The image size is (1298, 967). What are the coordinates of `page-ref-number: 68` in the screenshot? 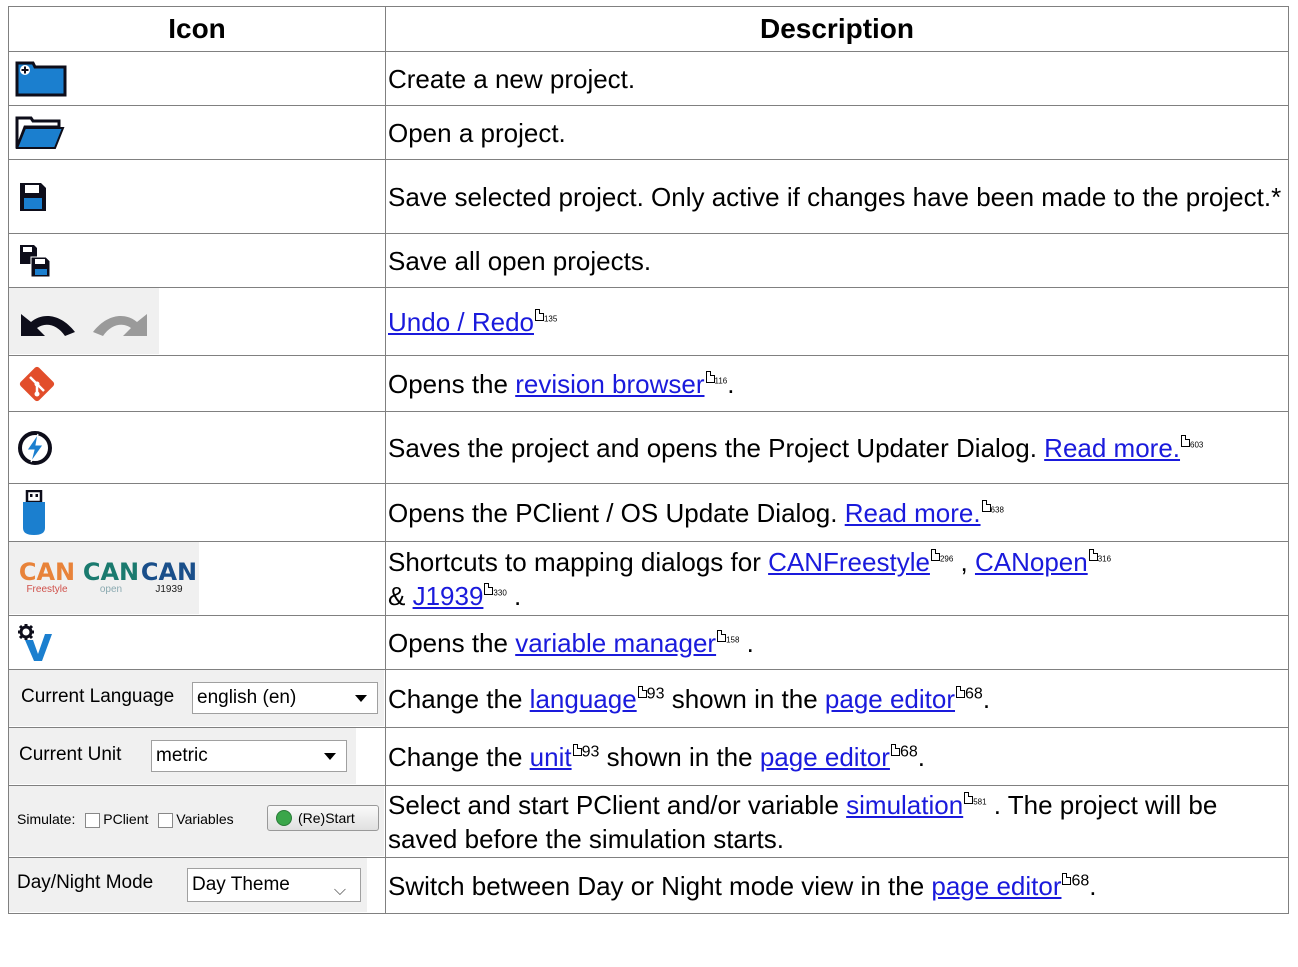 It's located at (974, 693).